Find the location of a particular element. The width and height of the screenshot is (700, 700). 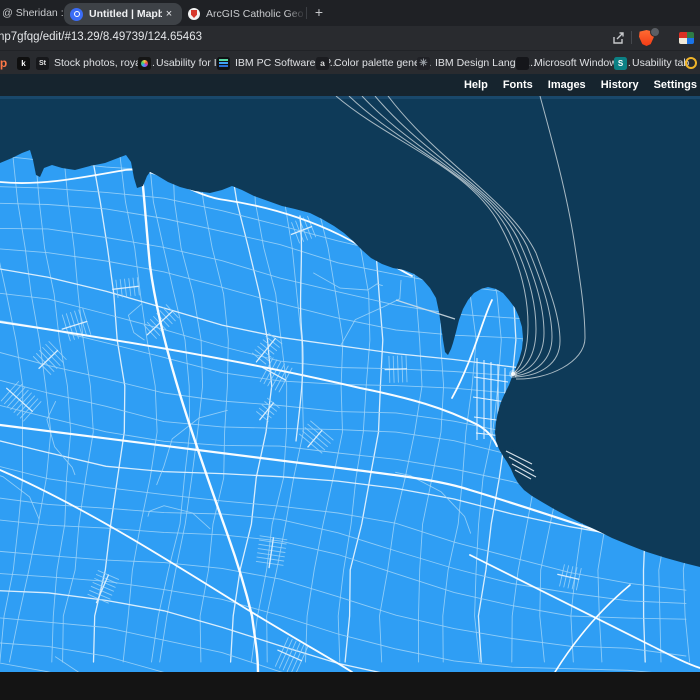

ibm-stripes-icon is located at coordinates (223, 63).